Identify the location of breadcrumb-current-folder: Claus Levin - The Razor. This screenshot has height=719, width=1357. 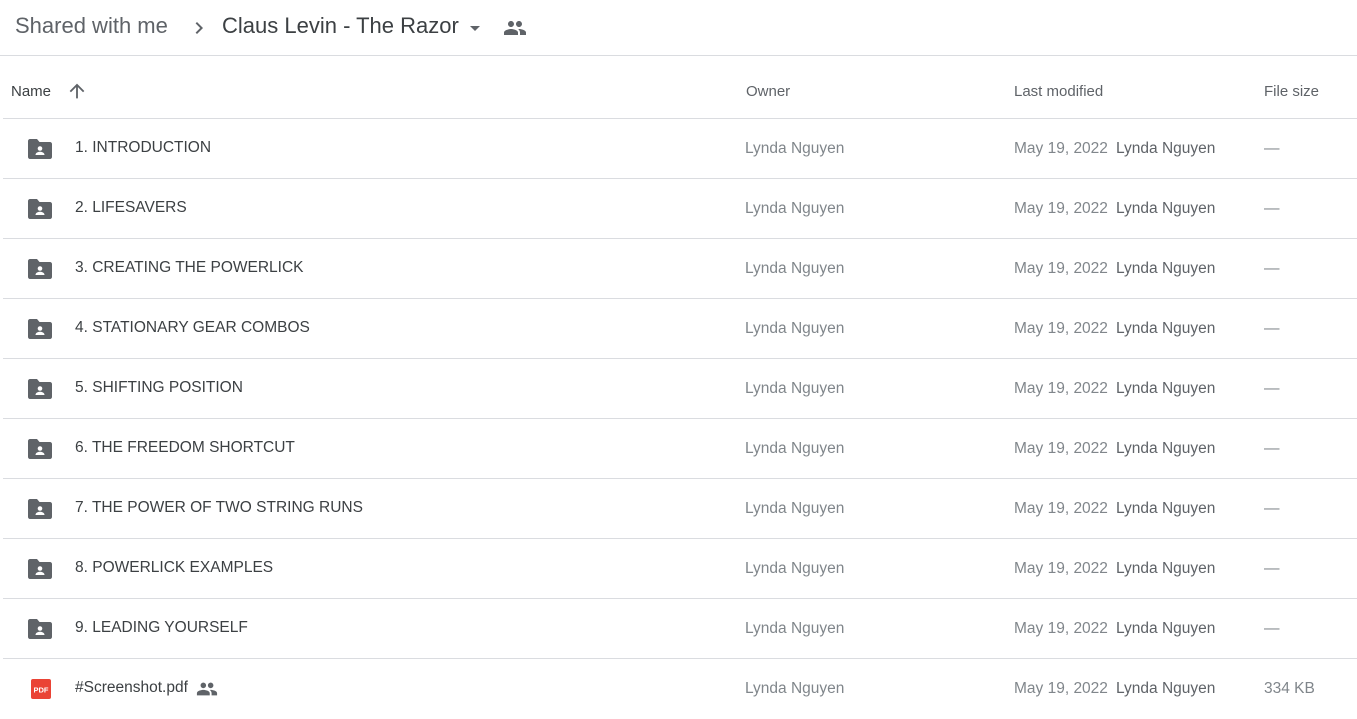
(340, 26).